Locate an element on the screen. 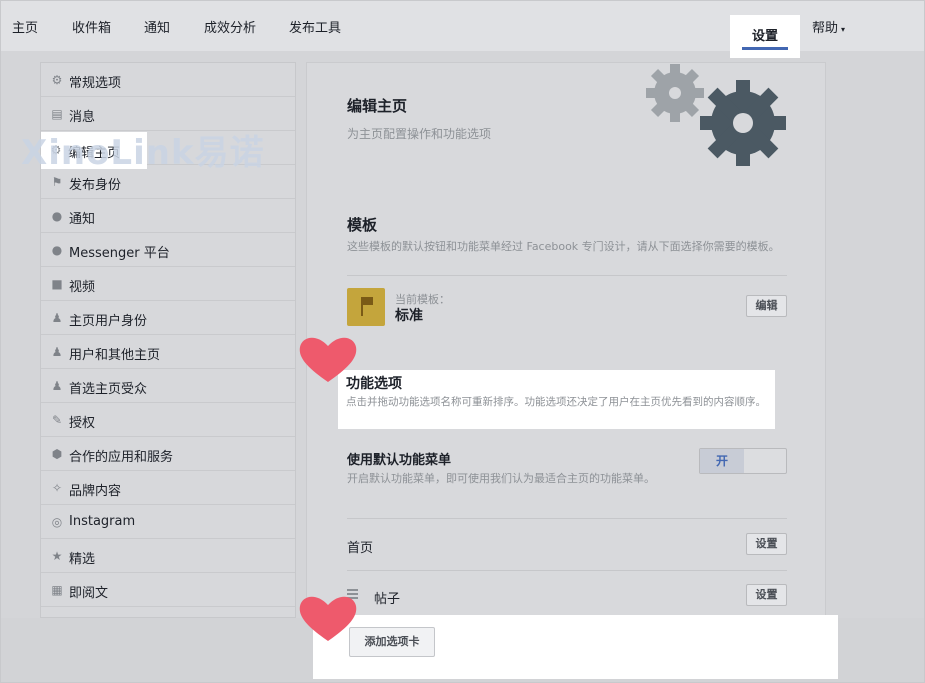 This screenshot has height=683, width=925. features-description: 点击并拖动功能选项名称可重新排序。功能选项还决定了用户在主页优先看到的内容顺序。 is located at coordinates (556, 402).